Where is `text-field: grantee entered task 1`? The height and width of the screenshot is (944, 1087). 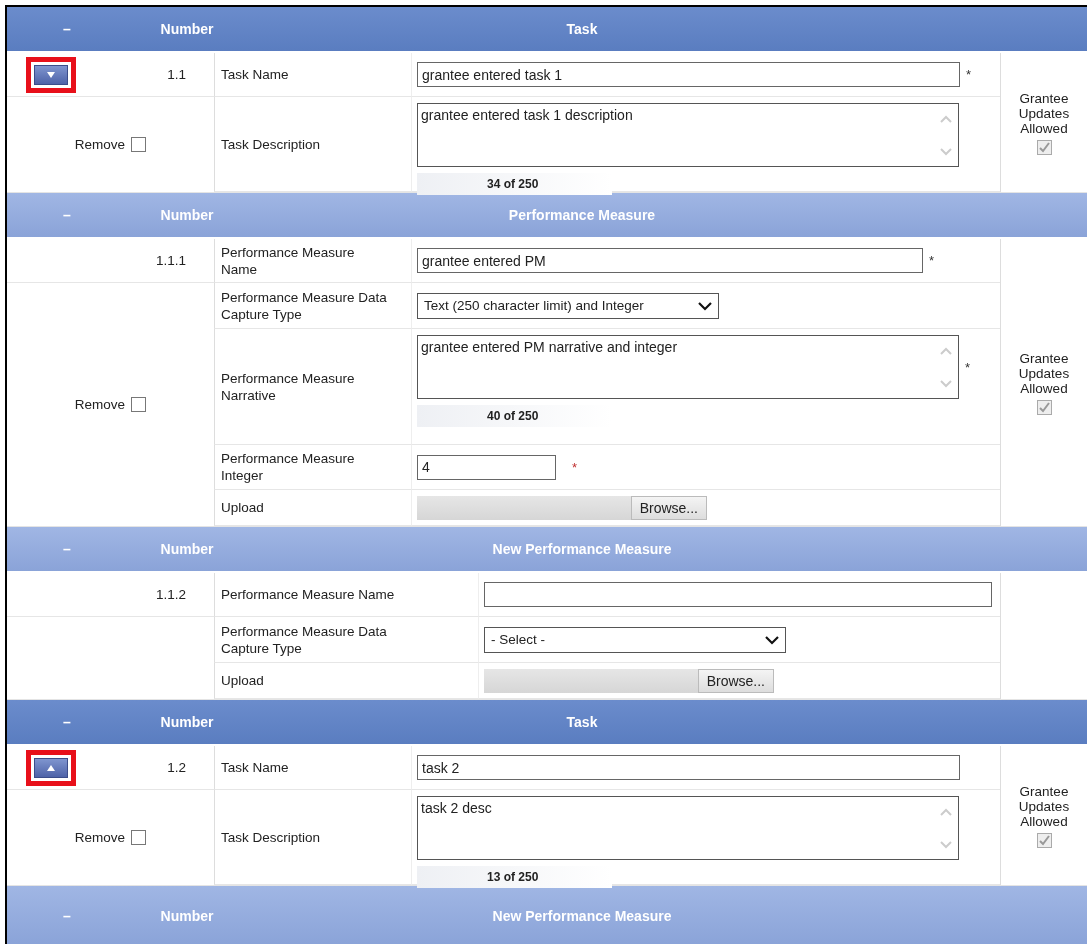 text-field: grantee entered task 1 is located at coordinates (688, 74).